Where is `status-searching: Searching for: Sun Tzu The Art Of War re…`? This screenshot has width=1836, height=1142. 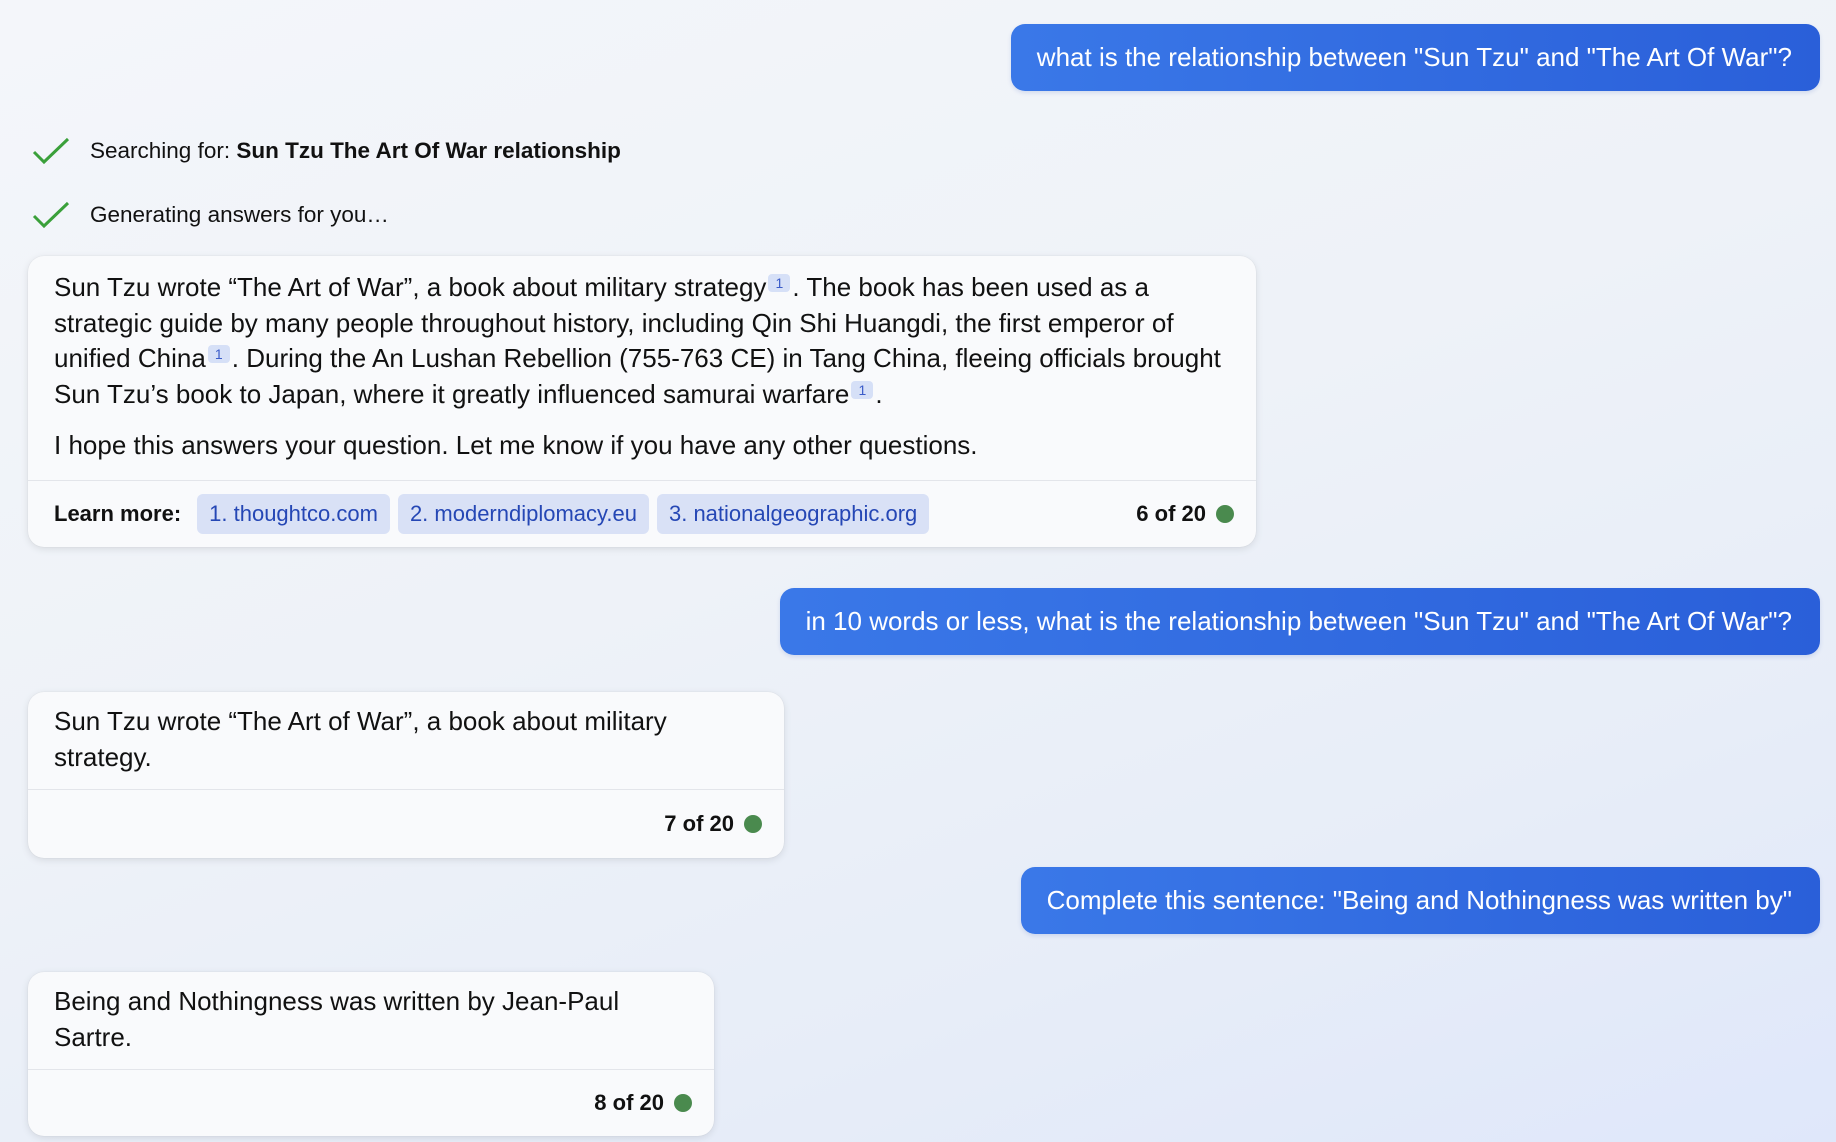
status-searching: Searching for: Sun Tzu The Art Of War re… is located at coordinates (326, 151).